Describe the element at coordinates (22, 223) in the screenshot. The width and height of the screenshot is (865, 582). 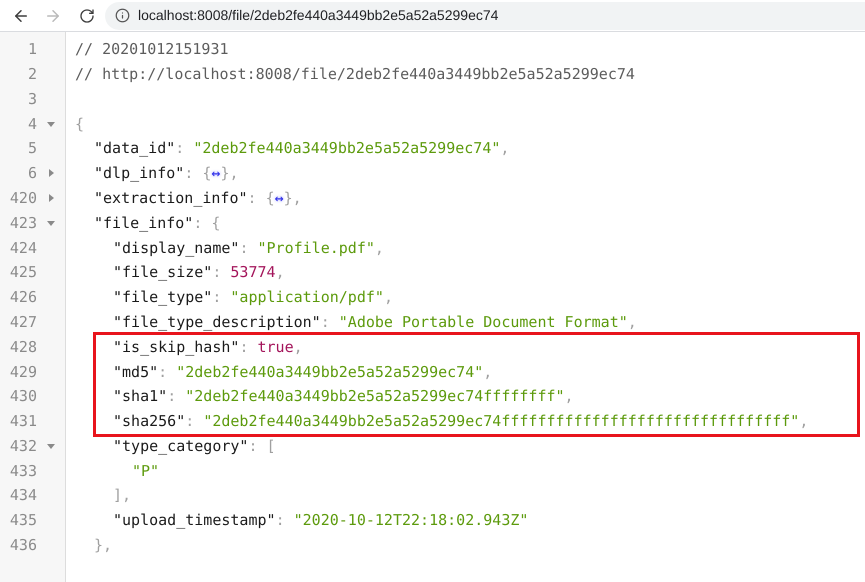
I see `line-number: 423` at that location.